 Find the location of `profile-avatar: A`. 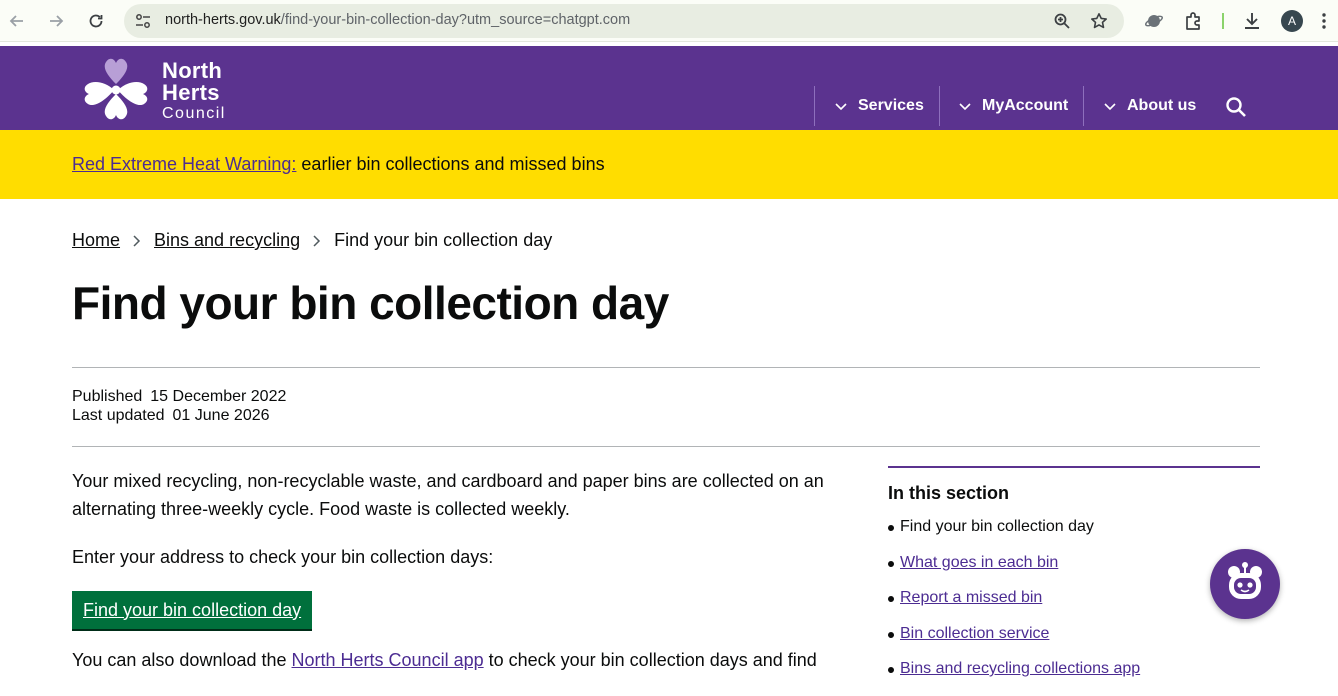

profile-avatar: A is located at coordinates (1292, 21).